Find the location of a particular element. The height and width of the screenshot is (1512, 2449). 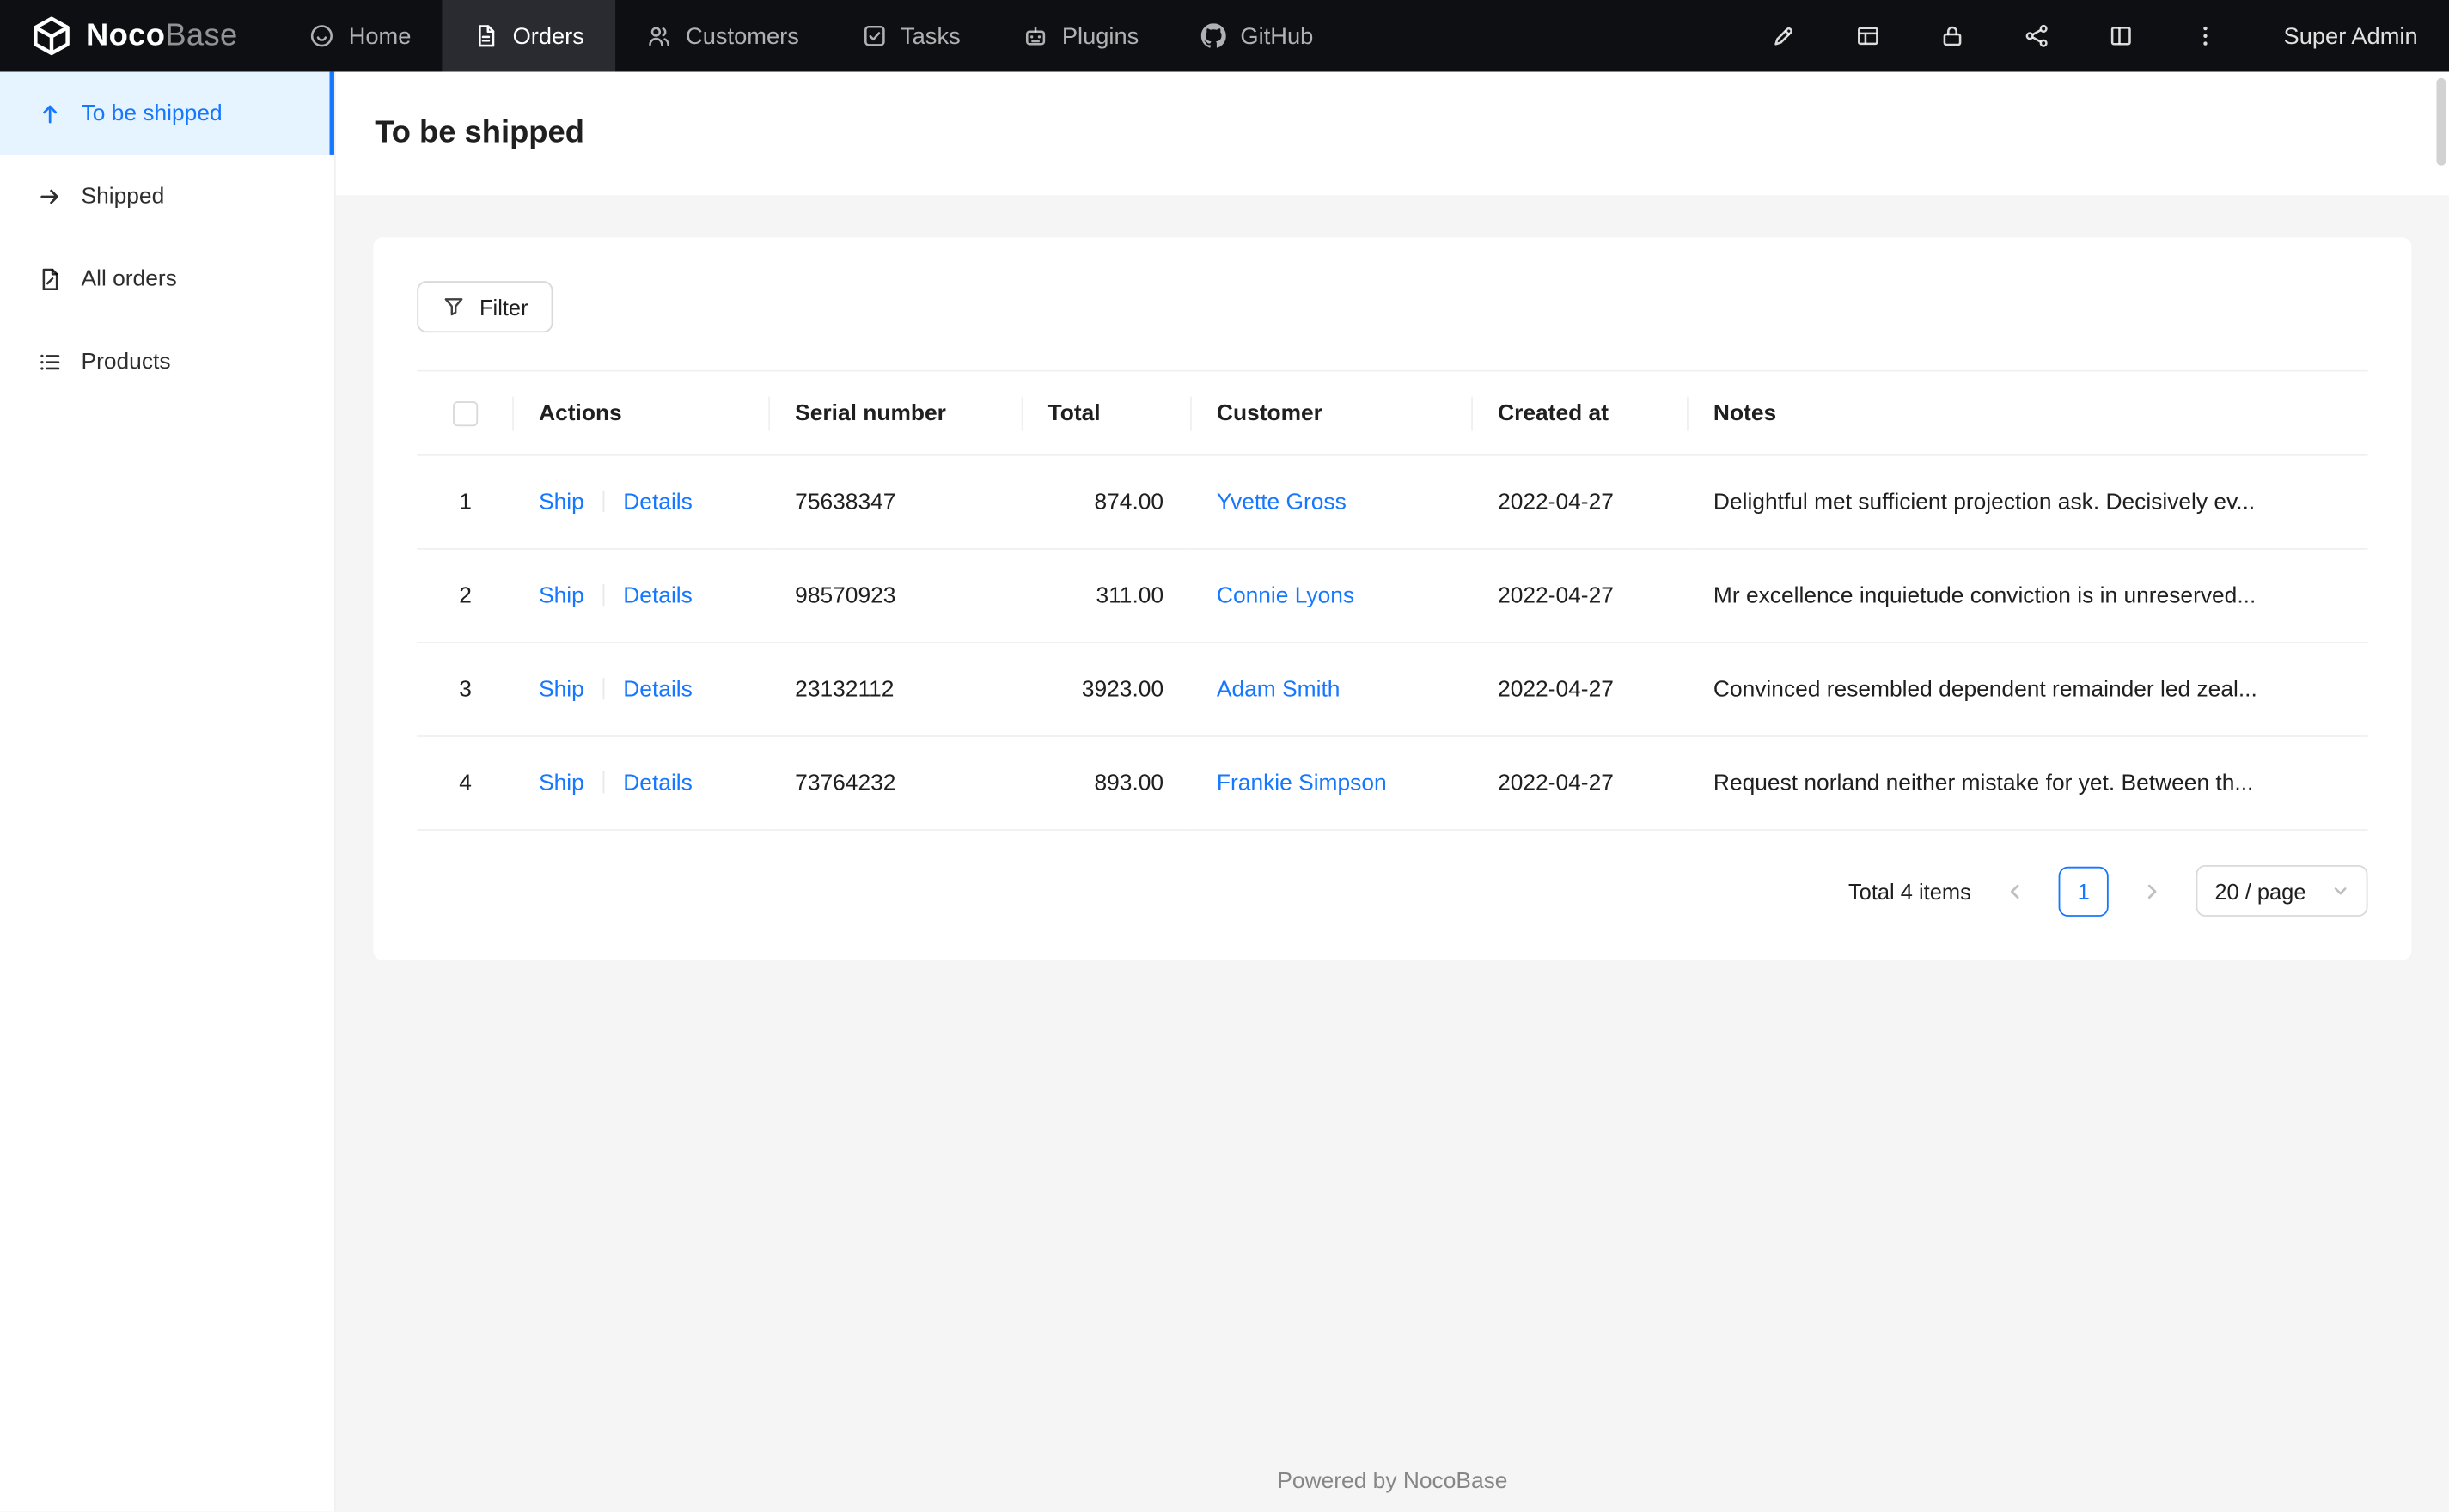

nav-item-orders: Orders is located at coordinates (529, 36).